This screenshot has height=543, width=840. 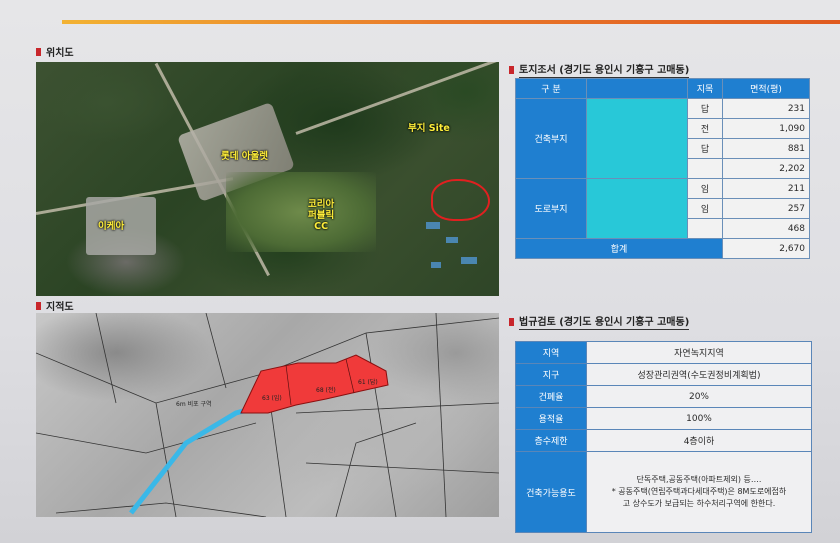 What do you see at coordinates (766, 128) in the screenshot?
I see `area-cell: 1,090` at bounding box center [766, 128].